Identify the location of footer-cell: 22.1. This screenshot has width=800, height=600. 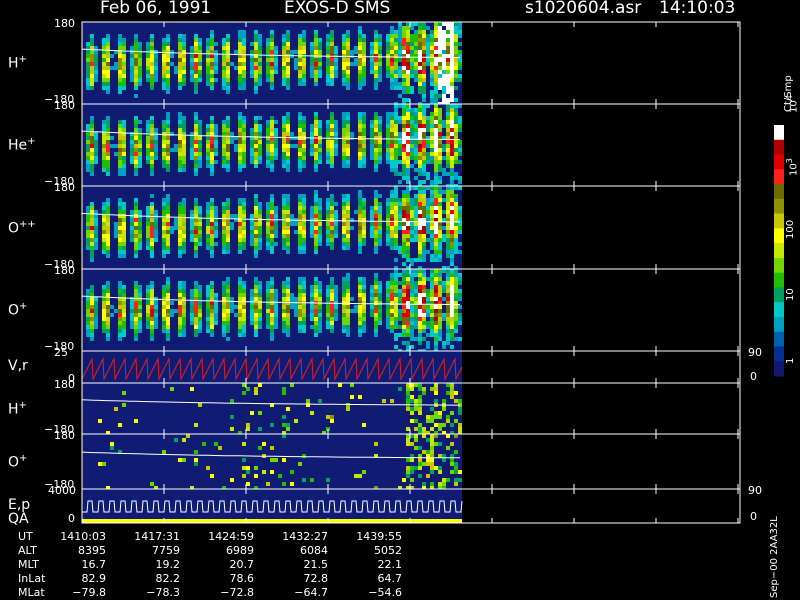
(390, 564).